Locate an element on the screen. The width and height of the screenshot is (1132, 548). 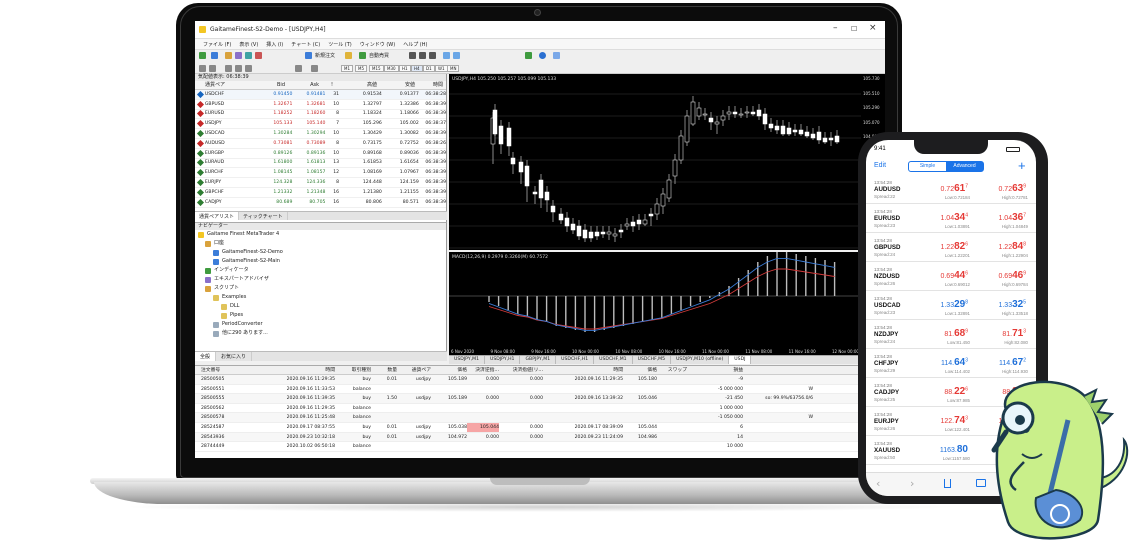
chart-tab: GBPJPY,M1 is located at coordinates (538, 360).